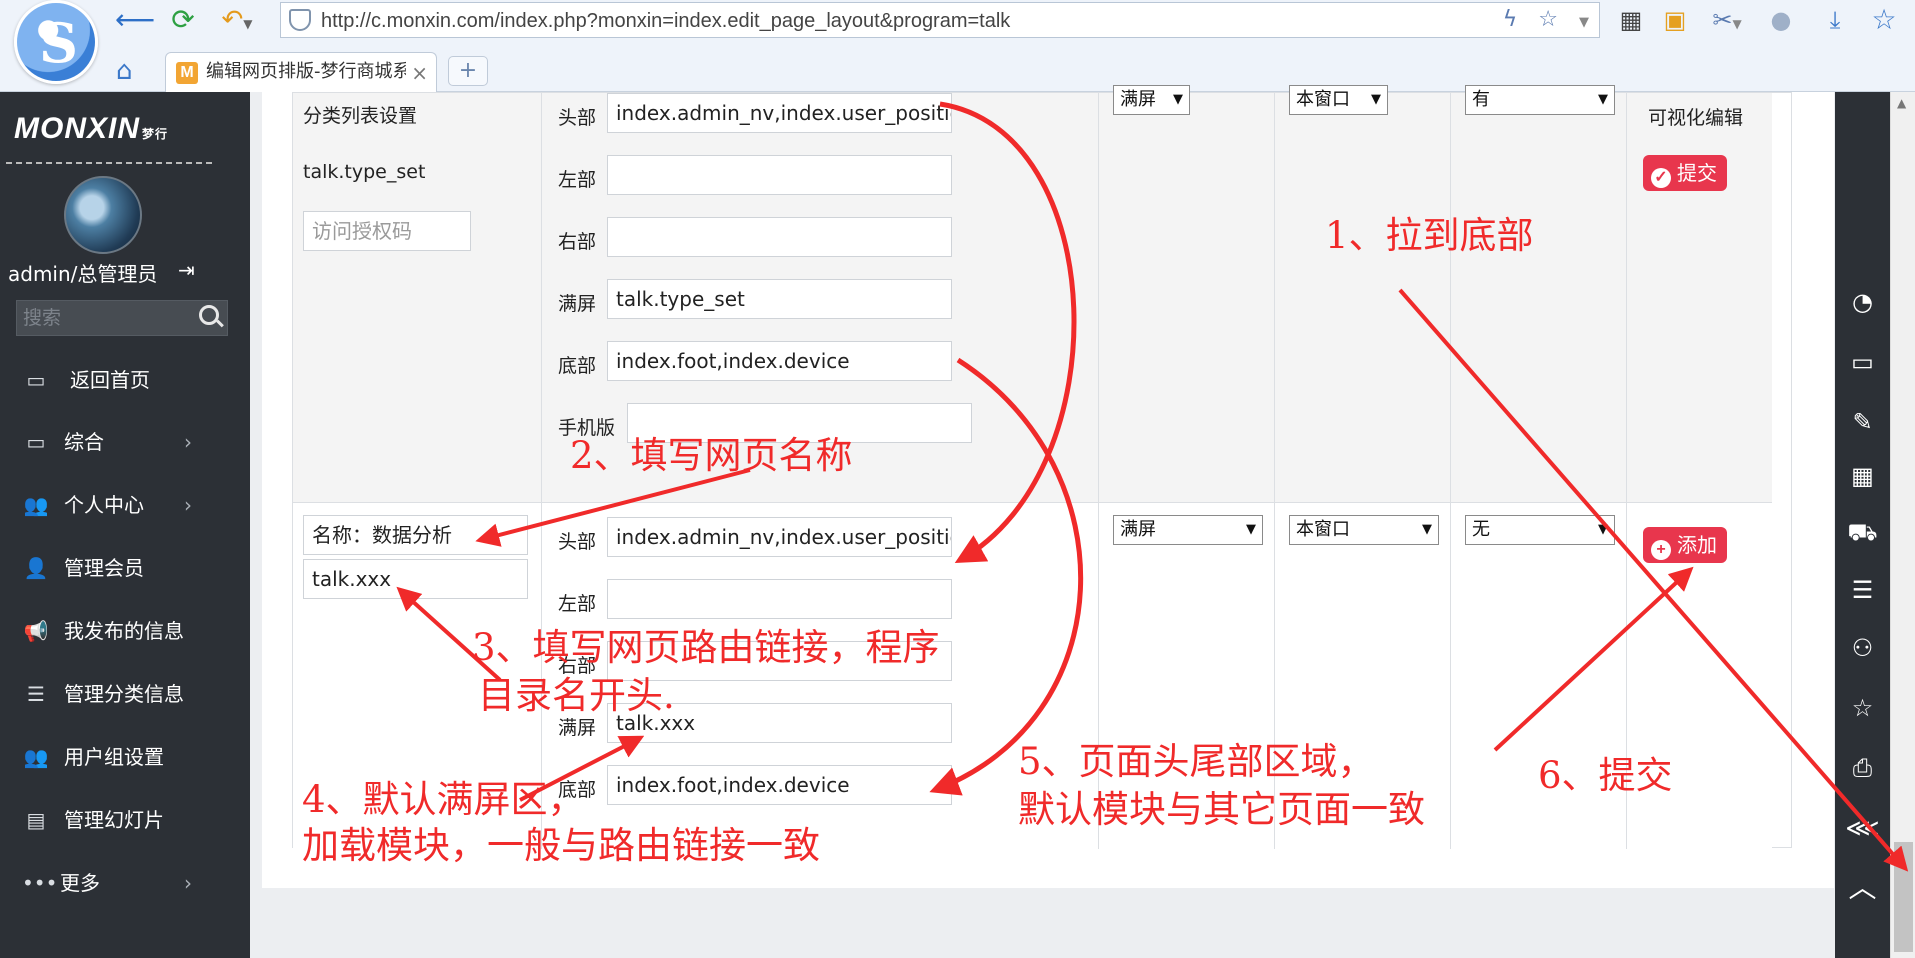 This screenshot has width=1915, height=958. Describe the element at coordinates (779, 299) in the screenshot. I see `full-input: talk.type_set` at that location.